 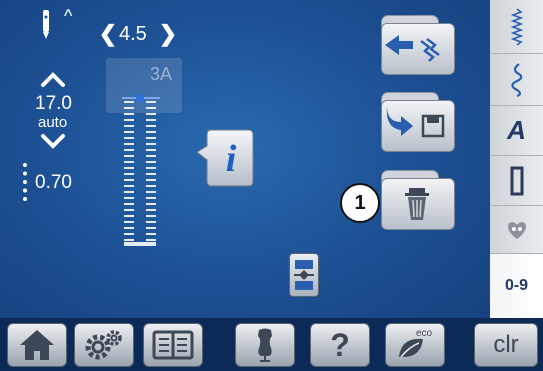 What do you see at coordinates (27, 182) in the screenshot?
I see `balance-indicator-icon` at bounding box center [27, 182].